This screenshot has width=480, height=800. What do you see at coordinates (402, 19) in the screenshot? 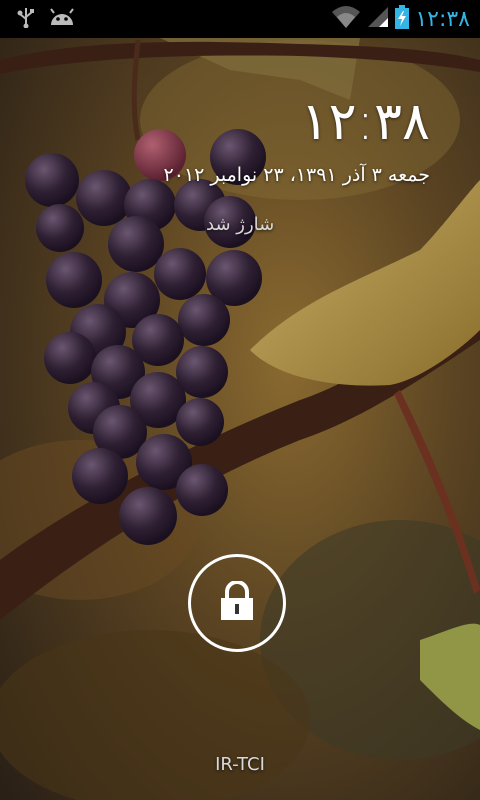
I see `battery-charging-icon` at bounding box center [402, 19].